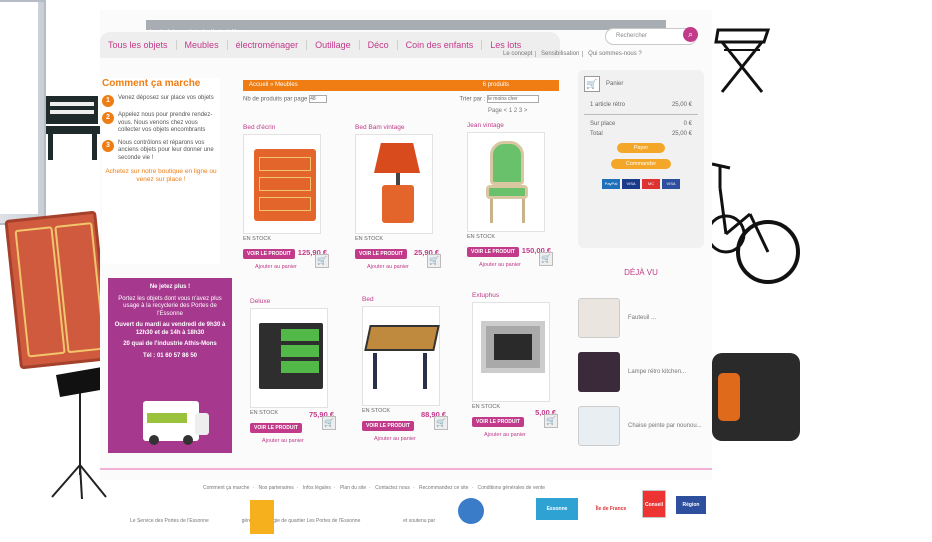 The height and width of the screenshot is (542, 932). Describe the element at coordinates (392, 488) in the screenshot. I see `footer-link: Contactez nous` at that location.